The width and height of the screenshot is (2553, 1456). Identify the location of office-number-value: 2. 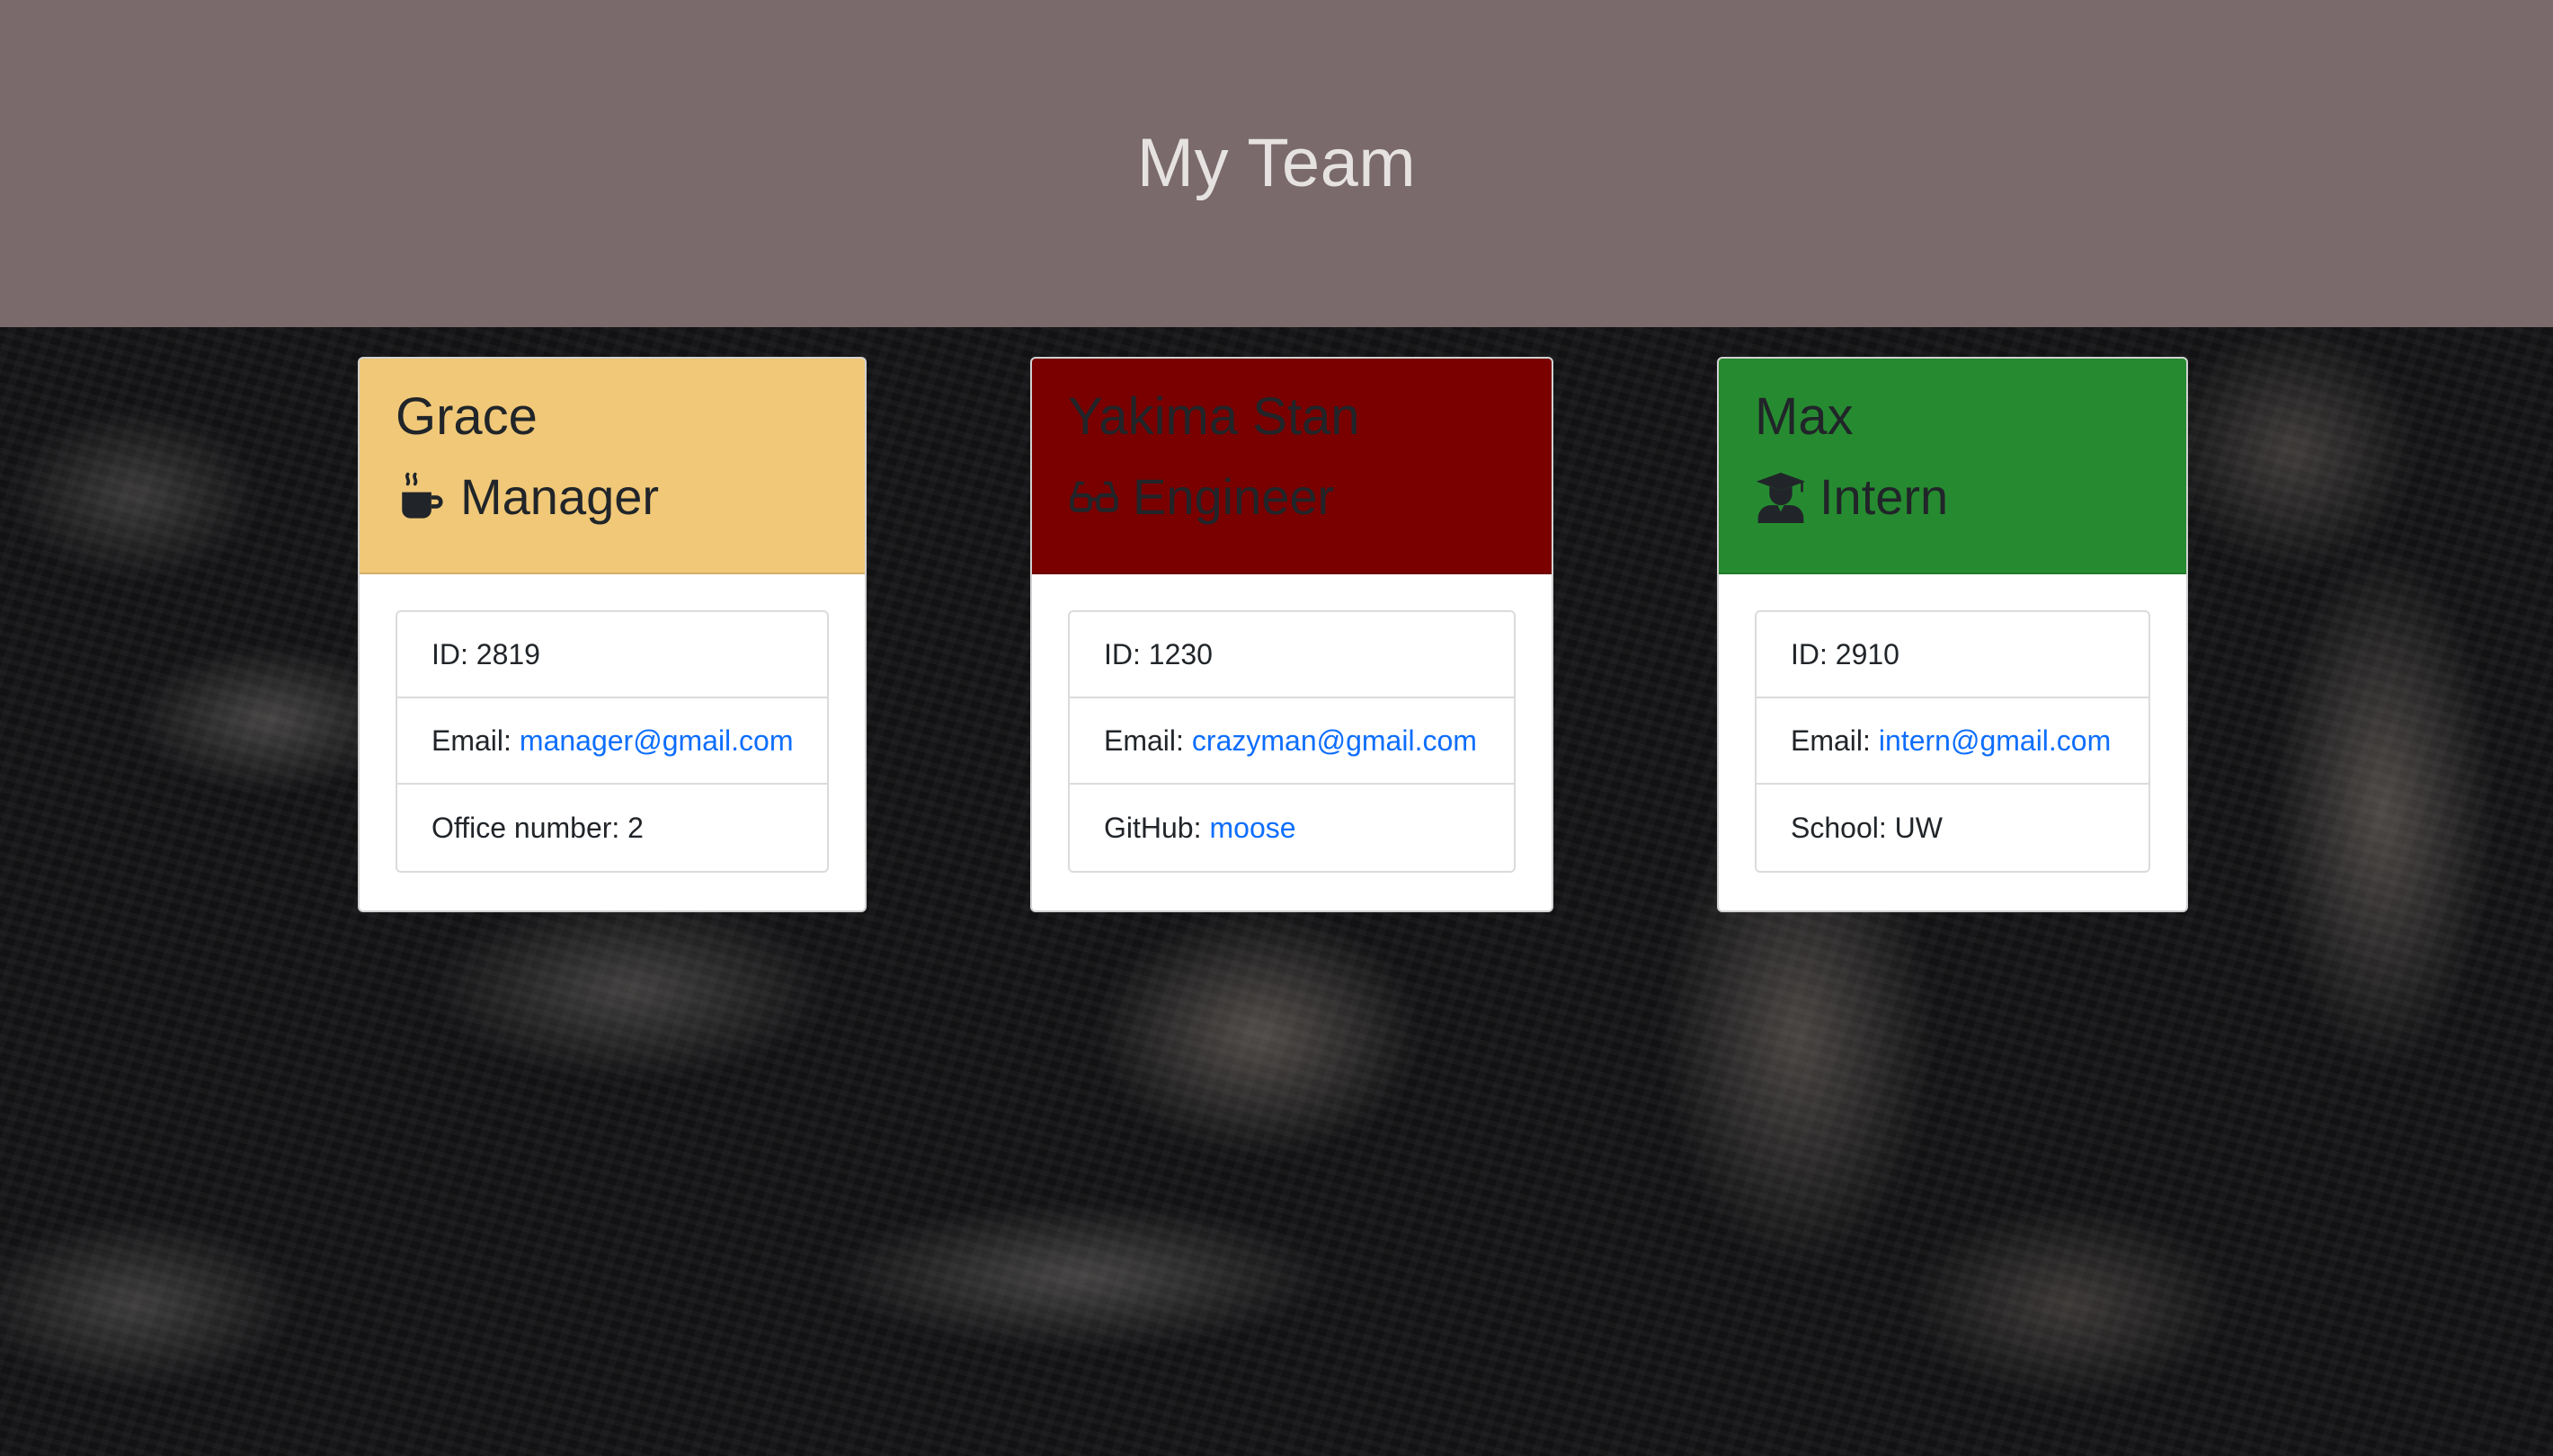
(636, 828).